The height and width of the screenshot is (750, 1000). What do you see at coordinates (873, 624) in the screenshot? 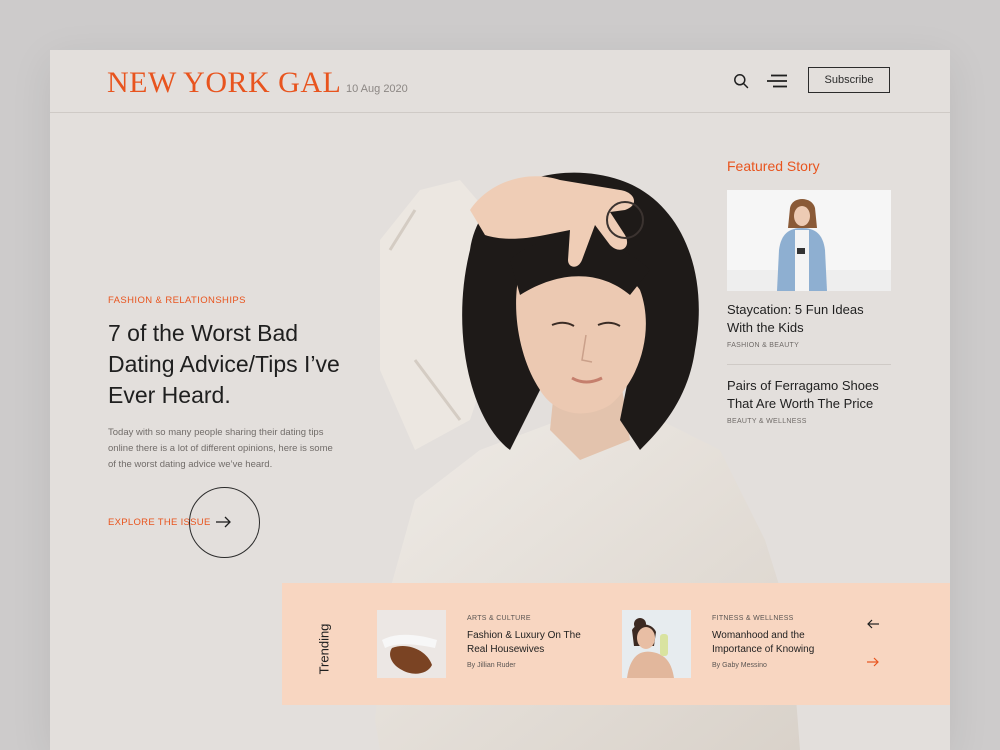
I see `arrow-left-icon` at bounding box center [873, 624].